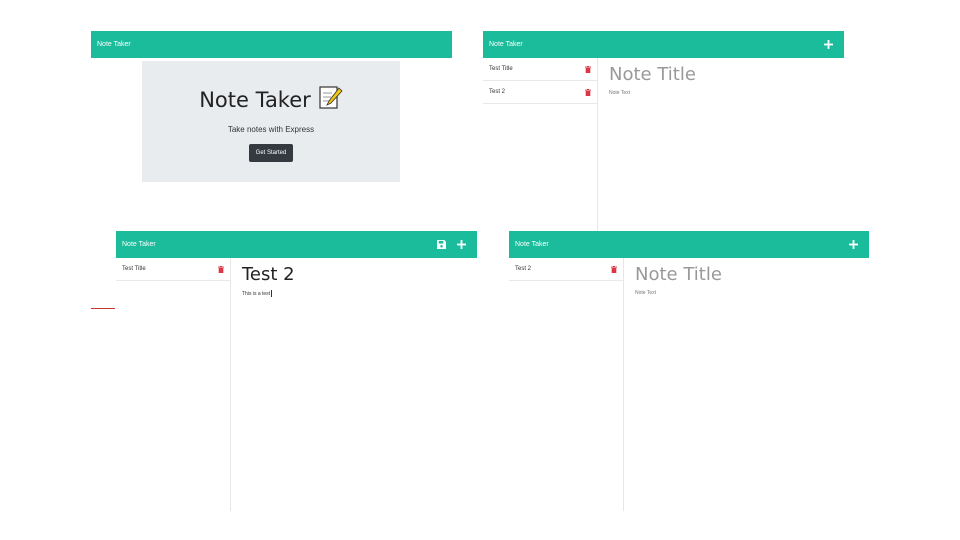 Image resolution: width=960 pixels, height=540 pixels. Describe the element at coordinates (271, 153) in the screenshot. I see `get-started-button: Get Started` at that location.